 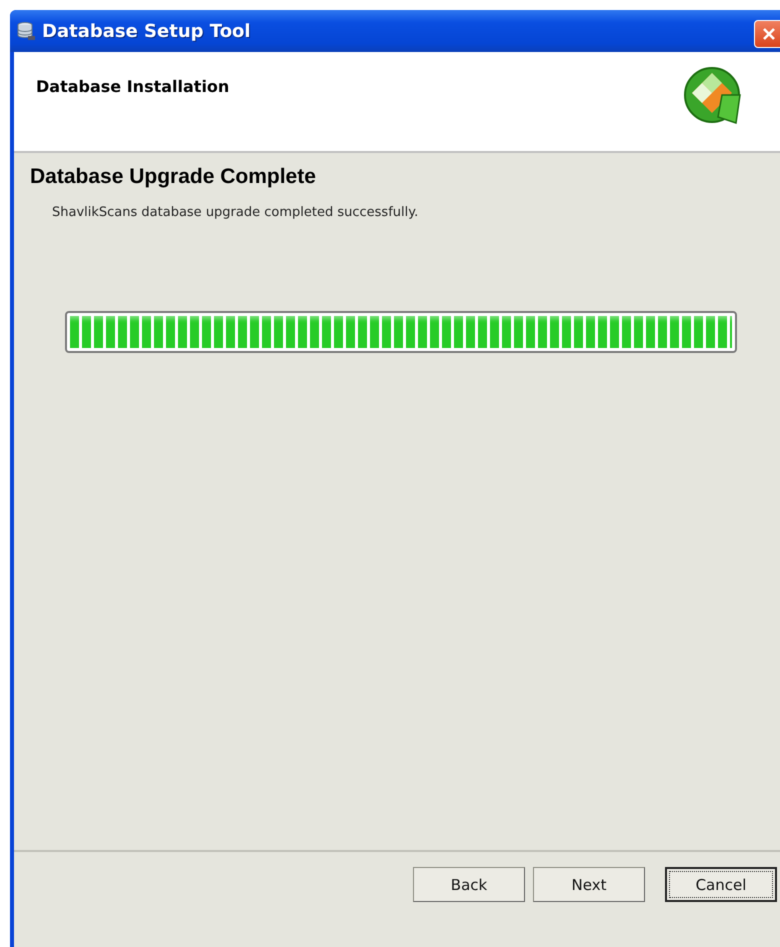 I want to click on close-icon, so click(x=769, y=34).